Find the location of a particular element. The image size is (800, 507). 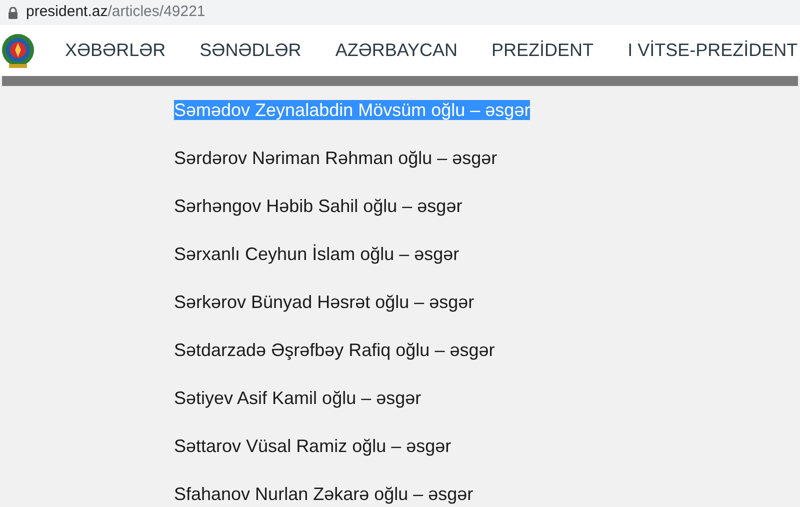

url-text: president.az/articles/49221 is located at coordinates (116, 12).